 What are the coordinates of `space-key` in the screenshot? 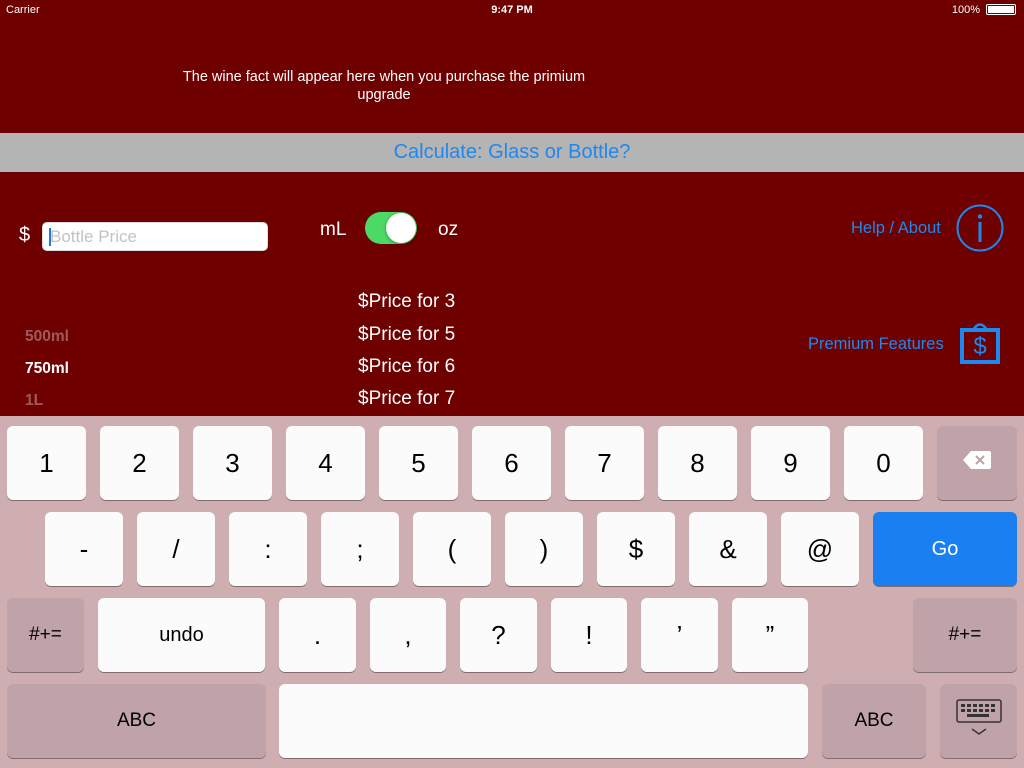 It's located at (543, 721).